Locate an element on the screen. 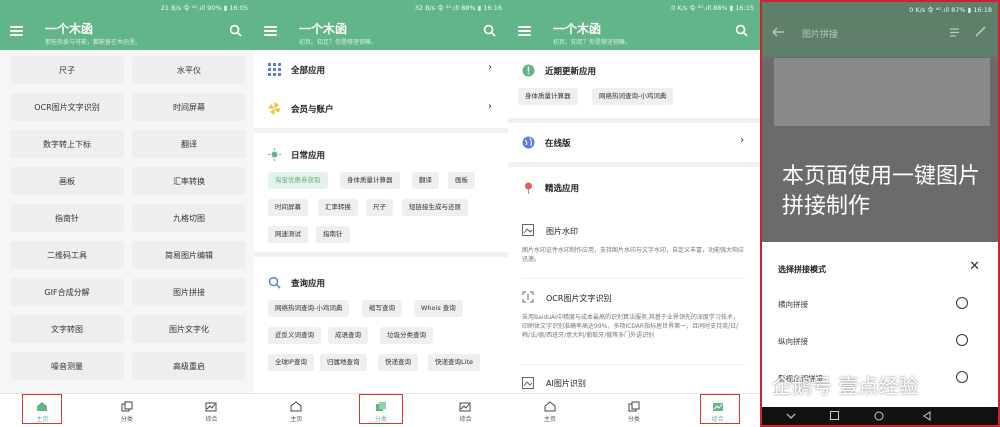 This screenshot has height=427, width=1000. app-chip: 网络热词查询-小鸡词典 is located at coordinates (309, 308).